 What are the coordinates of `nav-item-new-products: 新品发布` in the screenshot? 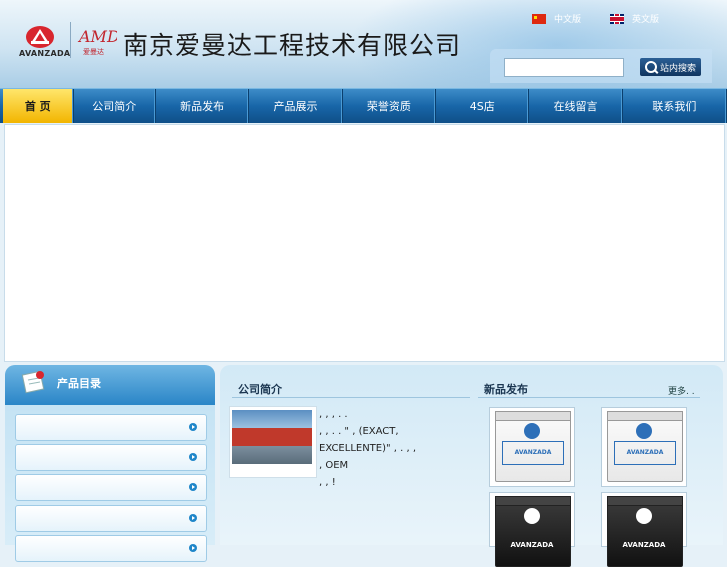 It's located at (203, 106).